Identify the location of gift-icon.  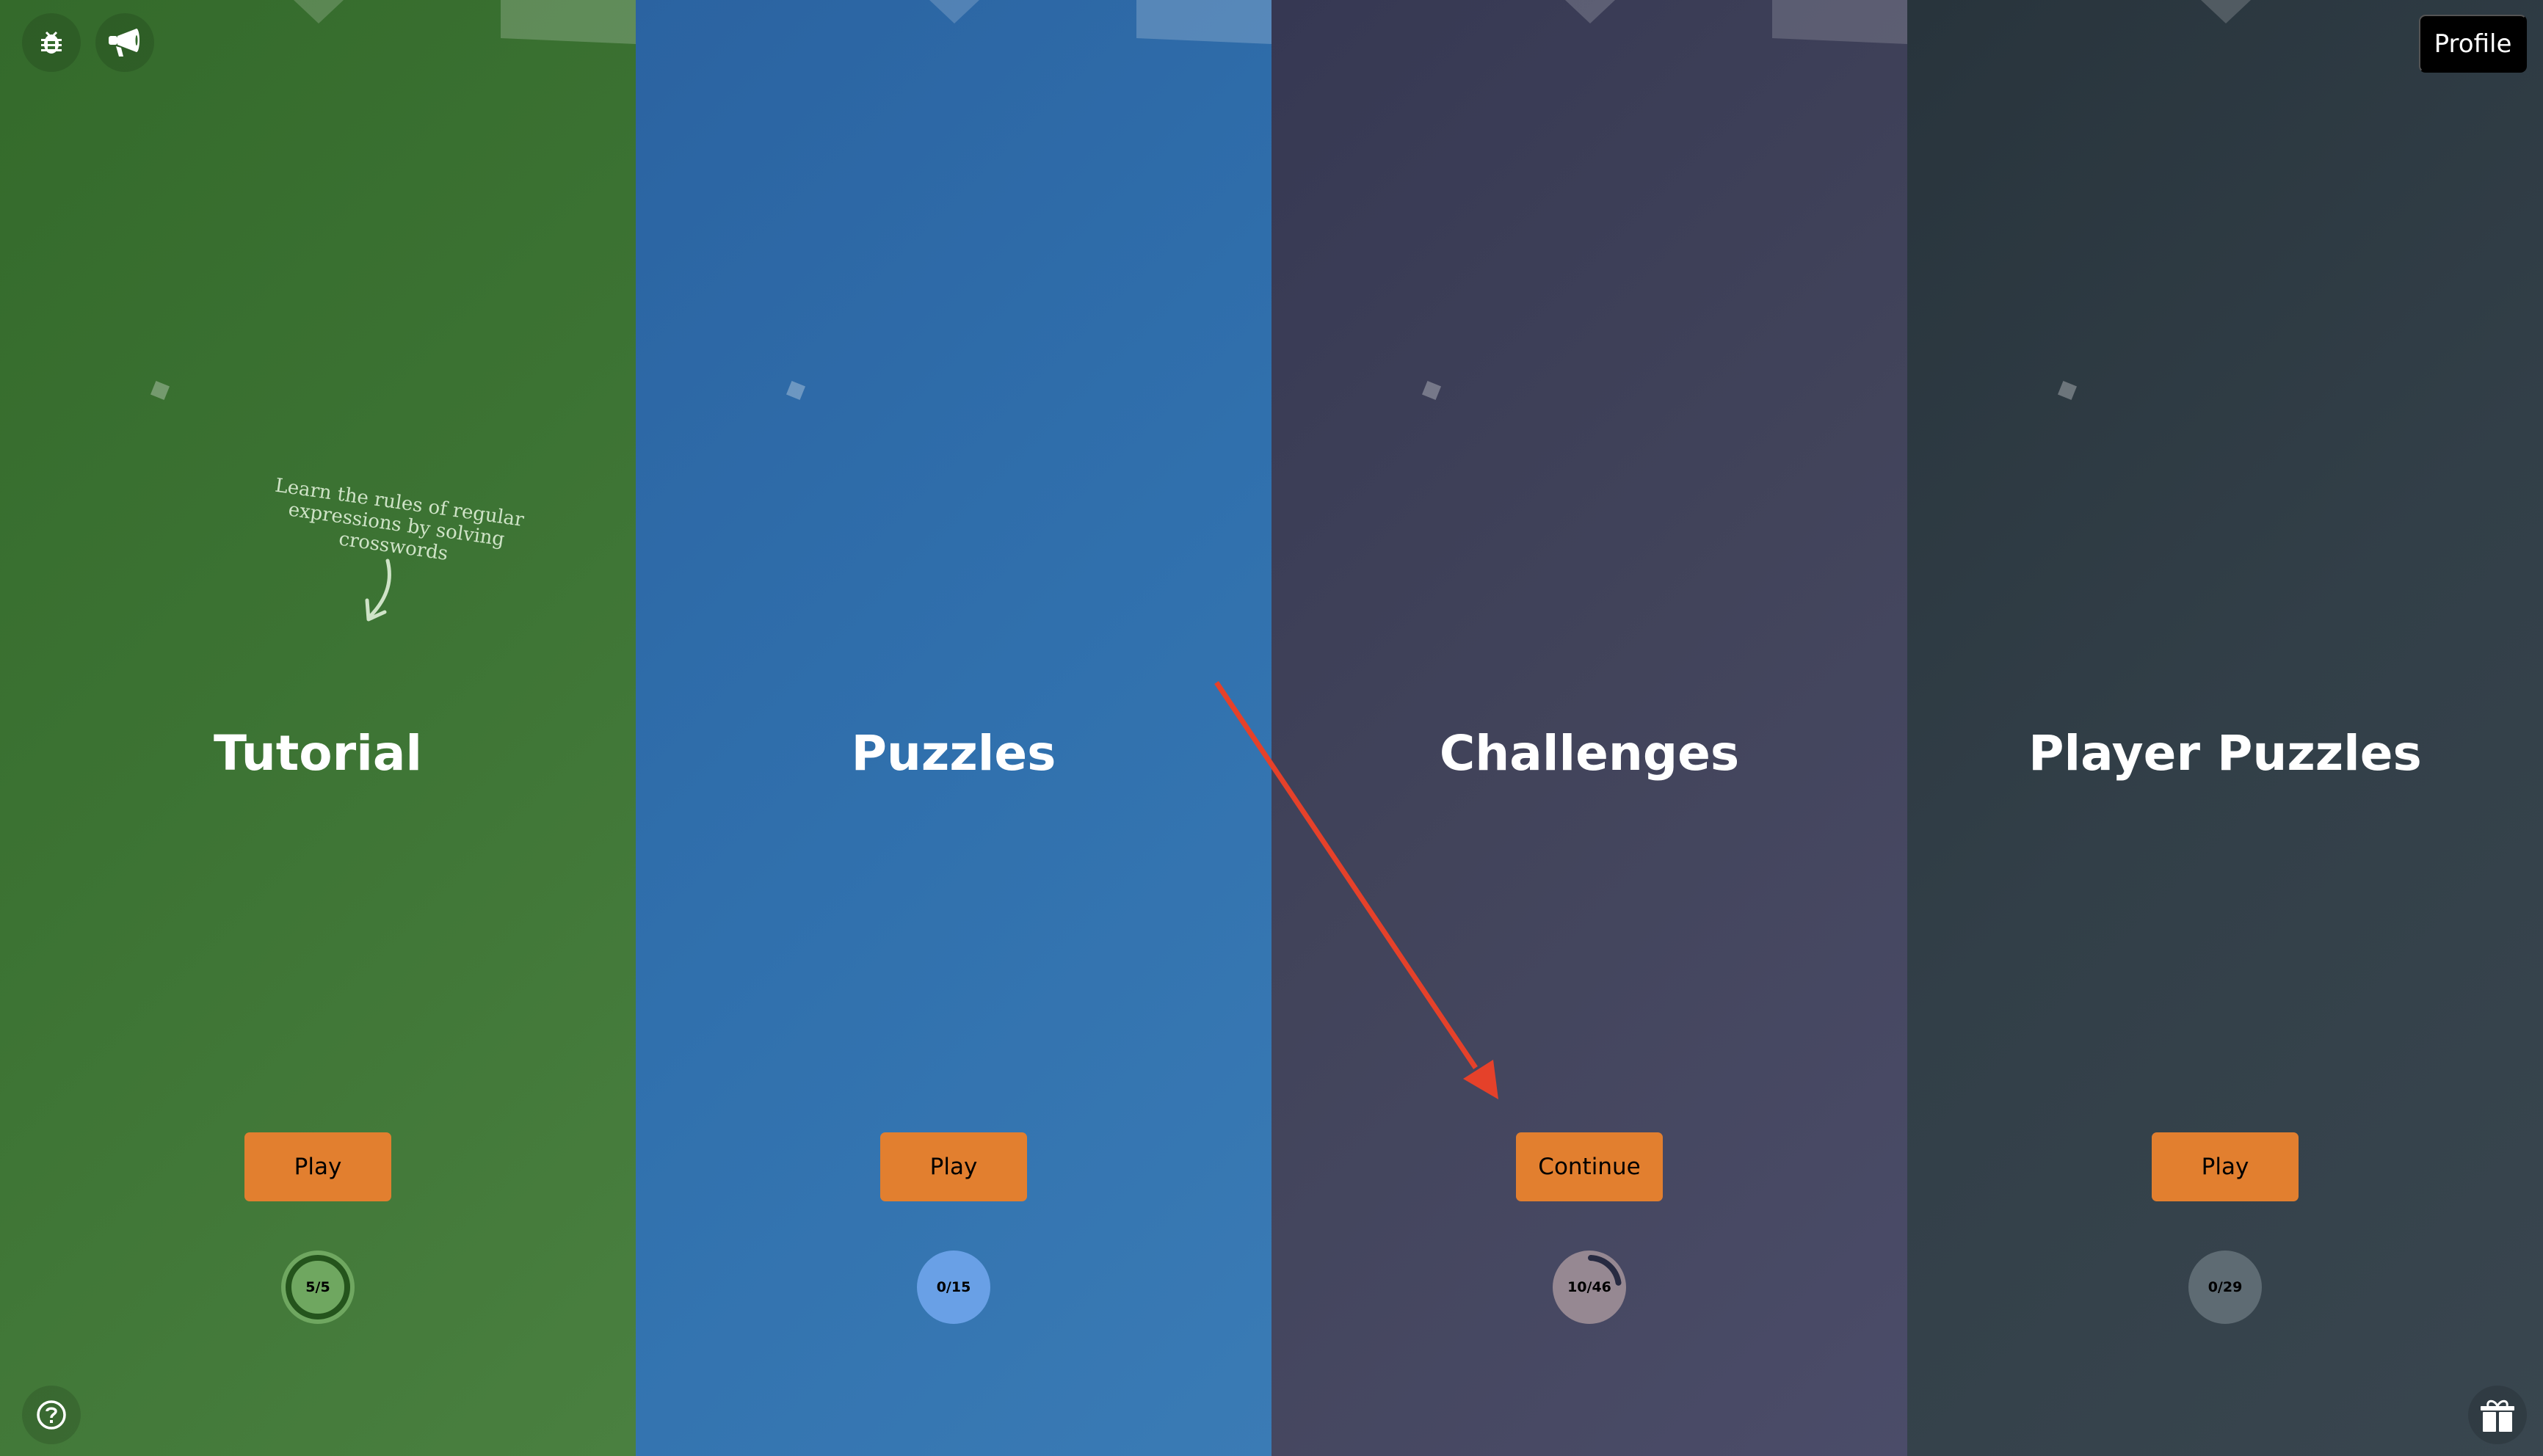
(2497, 1415).